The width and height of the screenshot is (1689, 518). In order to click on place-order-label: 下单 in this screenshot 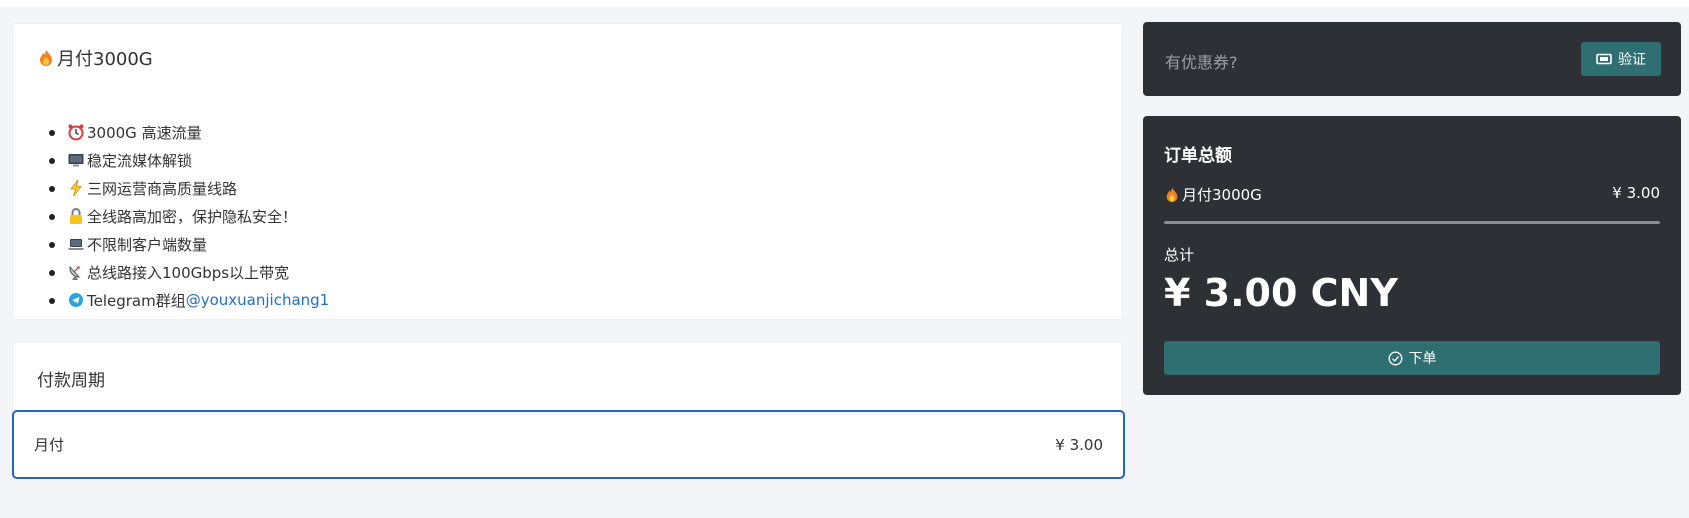, I will do `click(1422, 359)`.